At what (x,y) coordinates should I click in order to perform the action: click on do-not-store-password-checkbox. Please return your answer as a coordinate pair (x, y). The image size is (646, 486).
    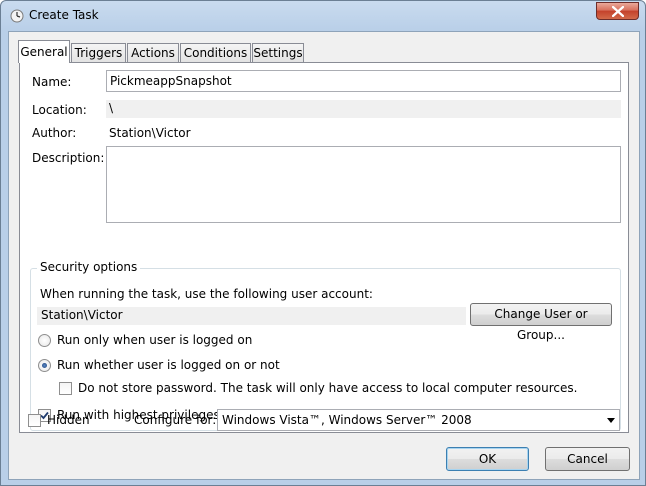
    Looking at the image, I should click on (65, 388).